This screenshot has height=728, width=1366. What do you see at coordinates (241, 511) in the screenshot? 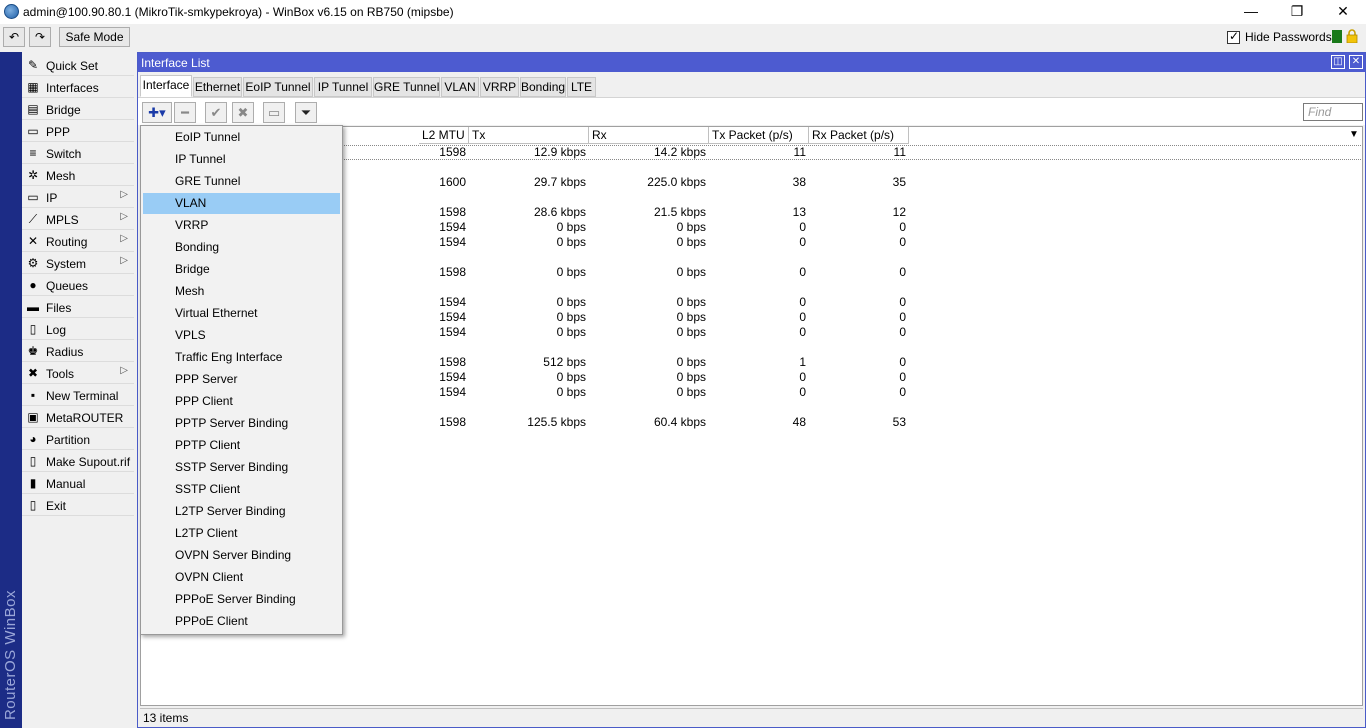
I see `menu-item-l2tp-server-binding: L2TP Server Binding` at bounding box center [241, 511].